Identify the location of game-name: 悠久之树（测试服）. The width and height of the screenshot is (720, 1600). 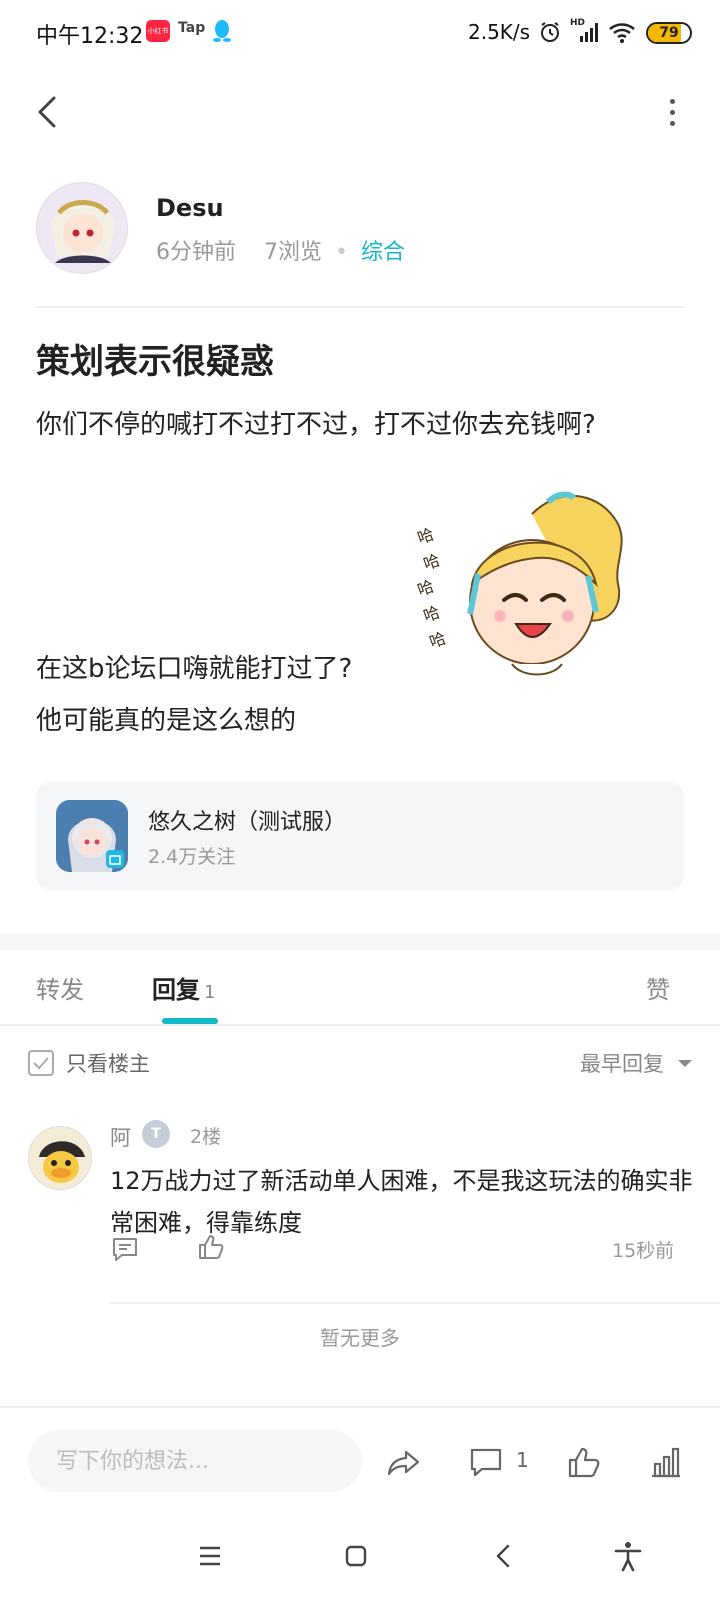
(247, 822).